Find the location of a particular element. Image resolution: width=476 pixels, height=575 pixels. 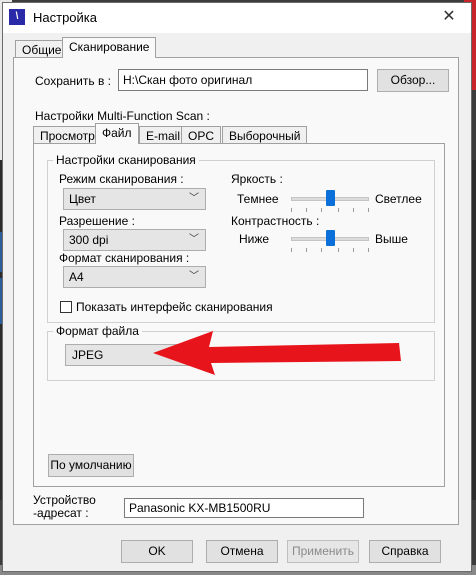

brightness-slider-thumb is located at coordinates (330, 198).